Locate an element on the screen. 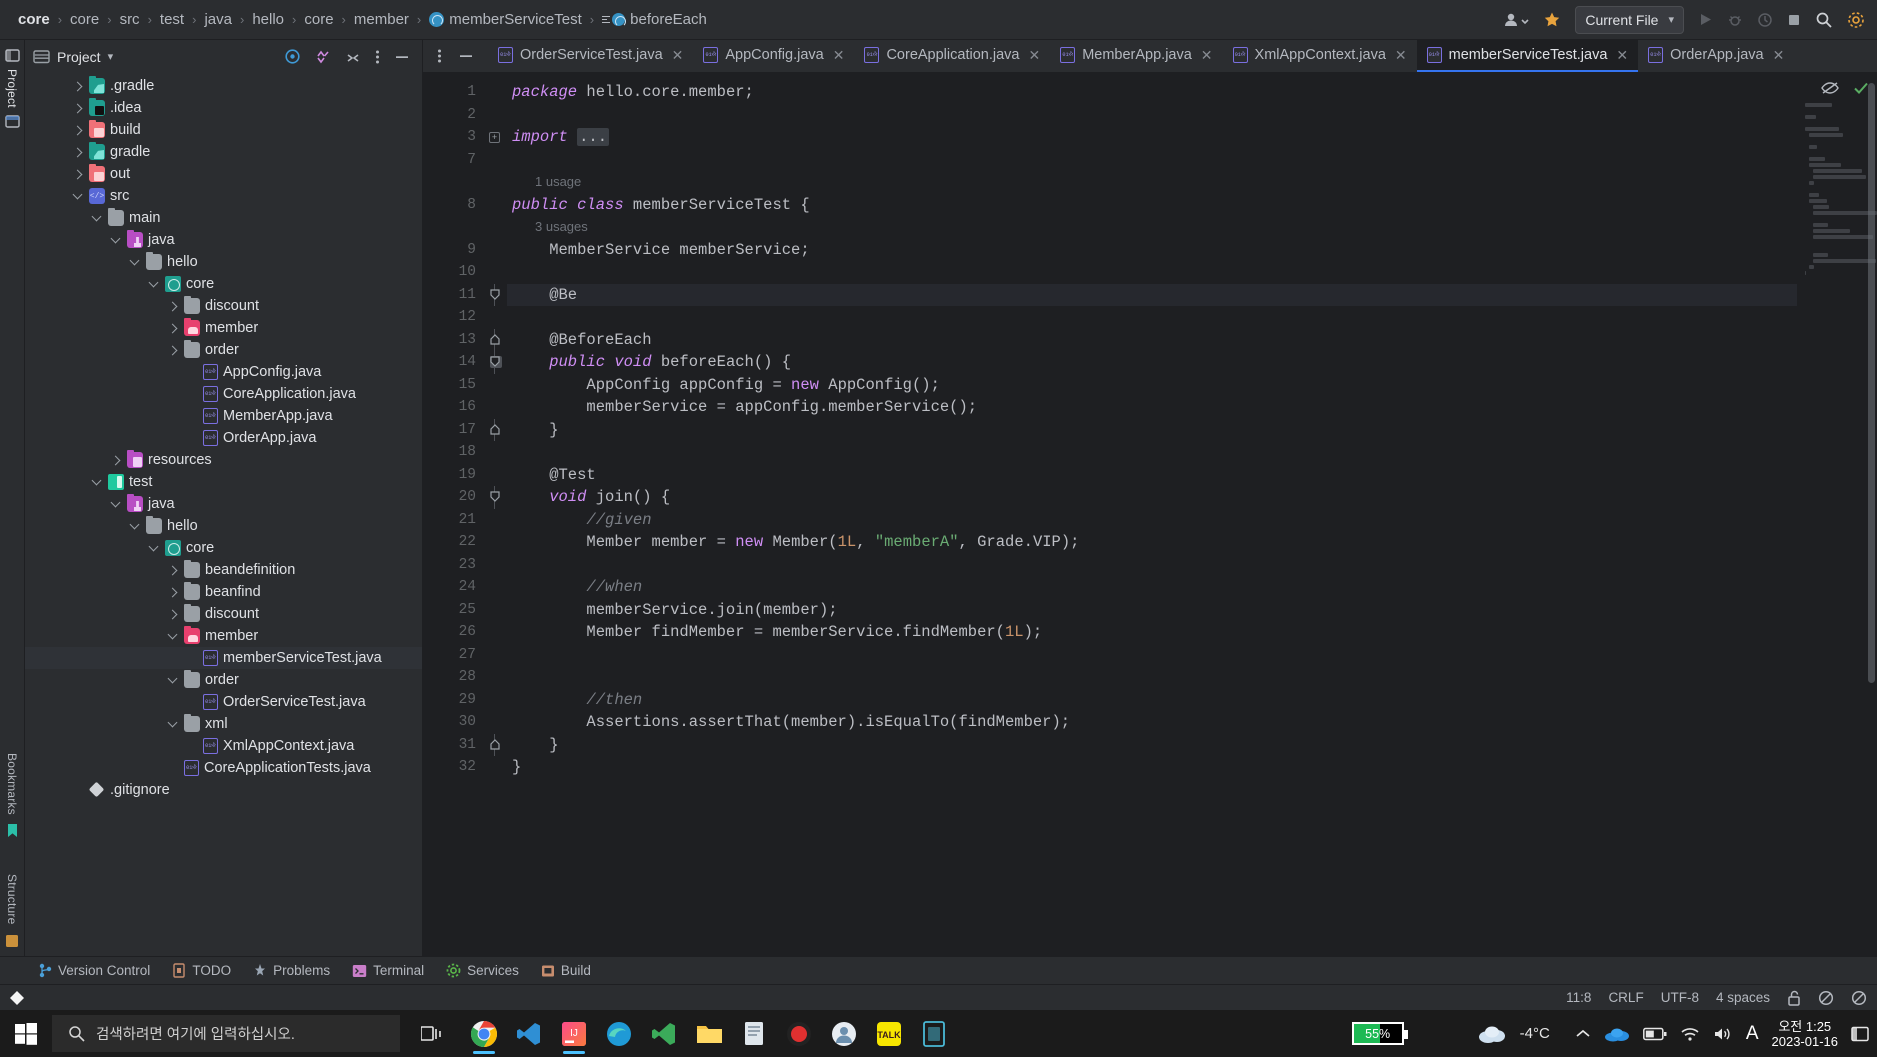 This screenshot has height=1057, width=1877. bookmark-icon is located at coordinates (12, 830).